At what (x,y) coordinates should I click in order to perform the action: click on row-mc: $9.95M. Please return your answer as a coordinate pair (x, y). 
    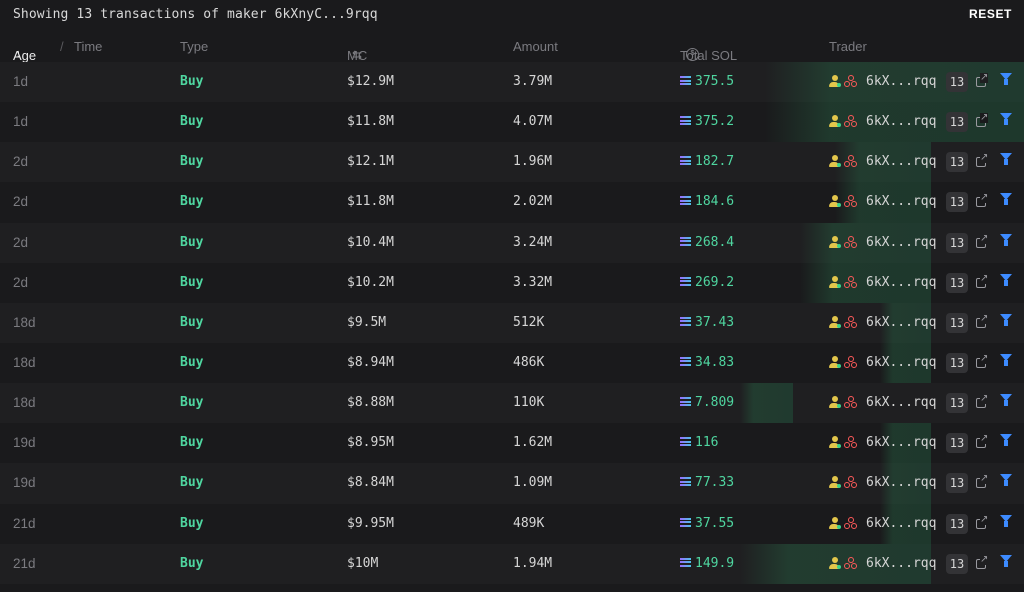
    Looking at the image, I should click on (370, 523).